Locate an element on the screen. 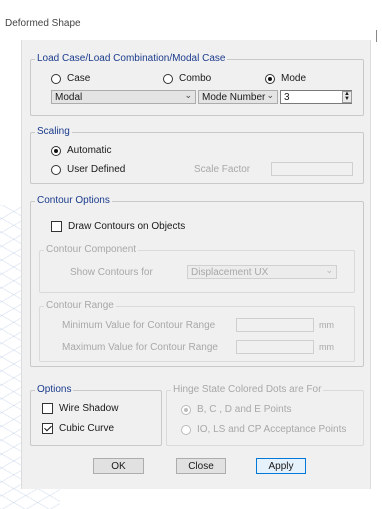 This screenshot has height=509, width=382. scale-factor-label: Scale Factor is located at coordinates (222, 169).